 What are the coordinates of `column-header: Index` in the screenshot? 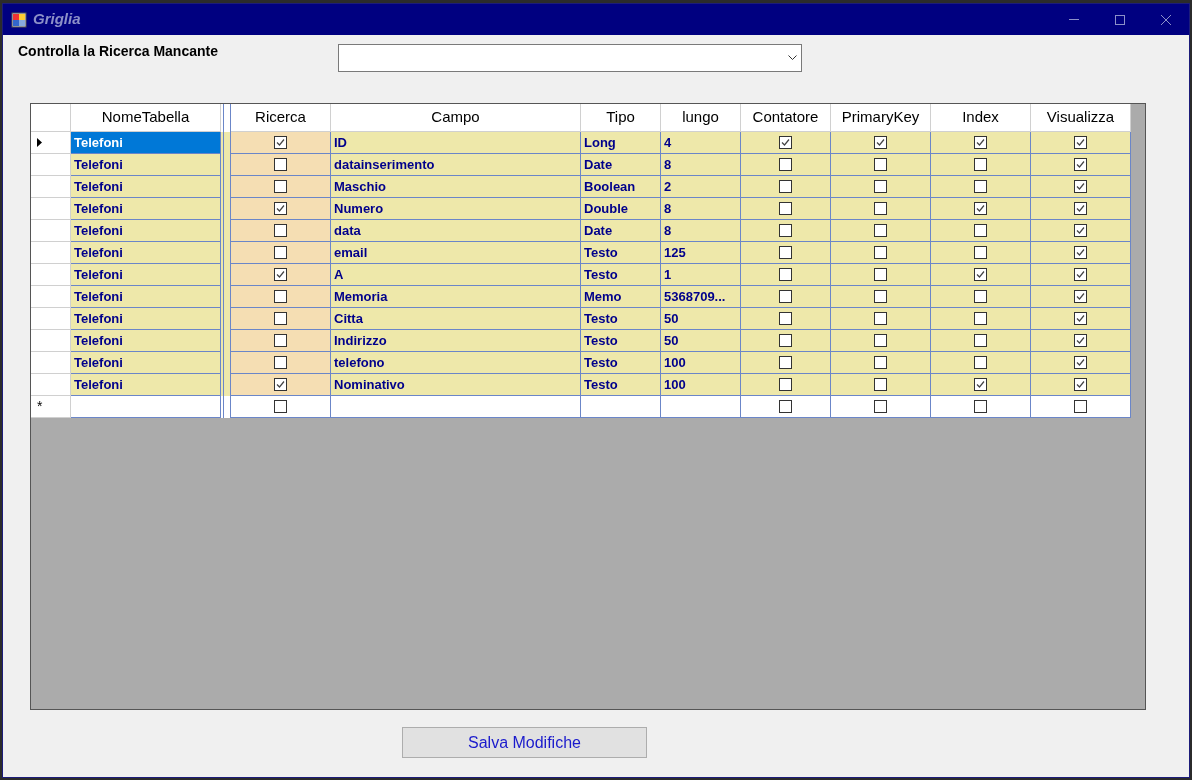 It's located at (981, 118).